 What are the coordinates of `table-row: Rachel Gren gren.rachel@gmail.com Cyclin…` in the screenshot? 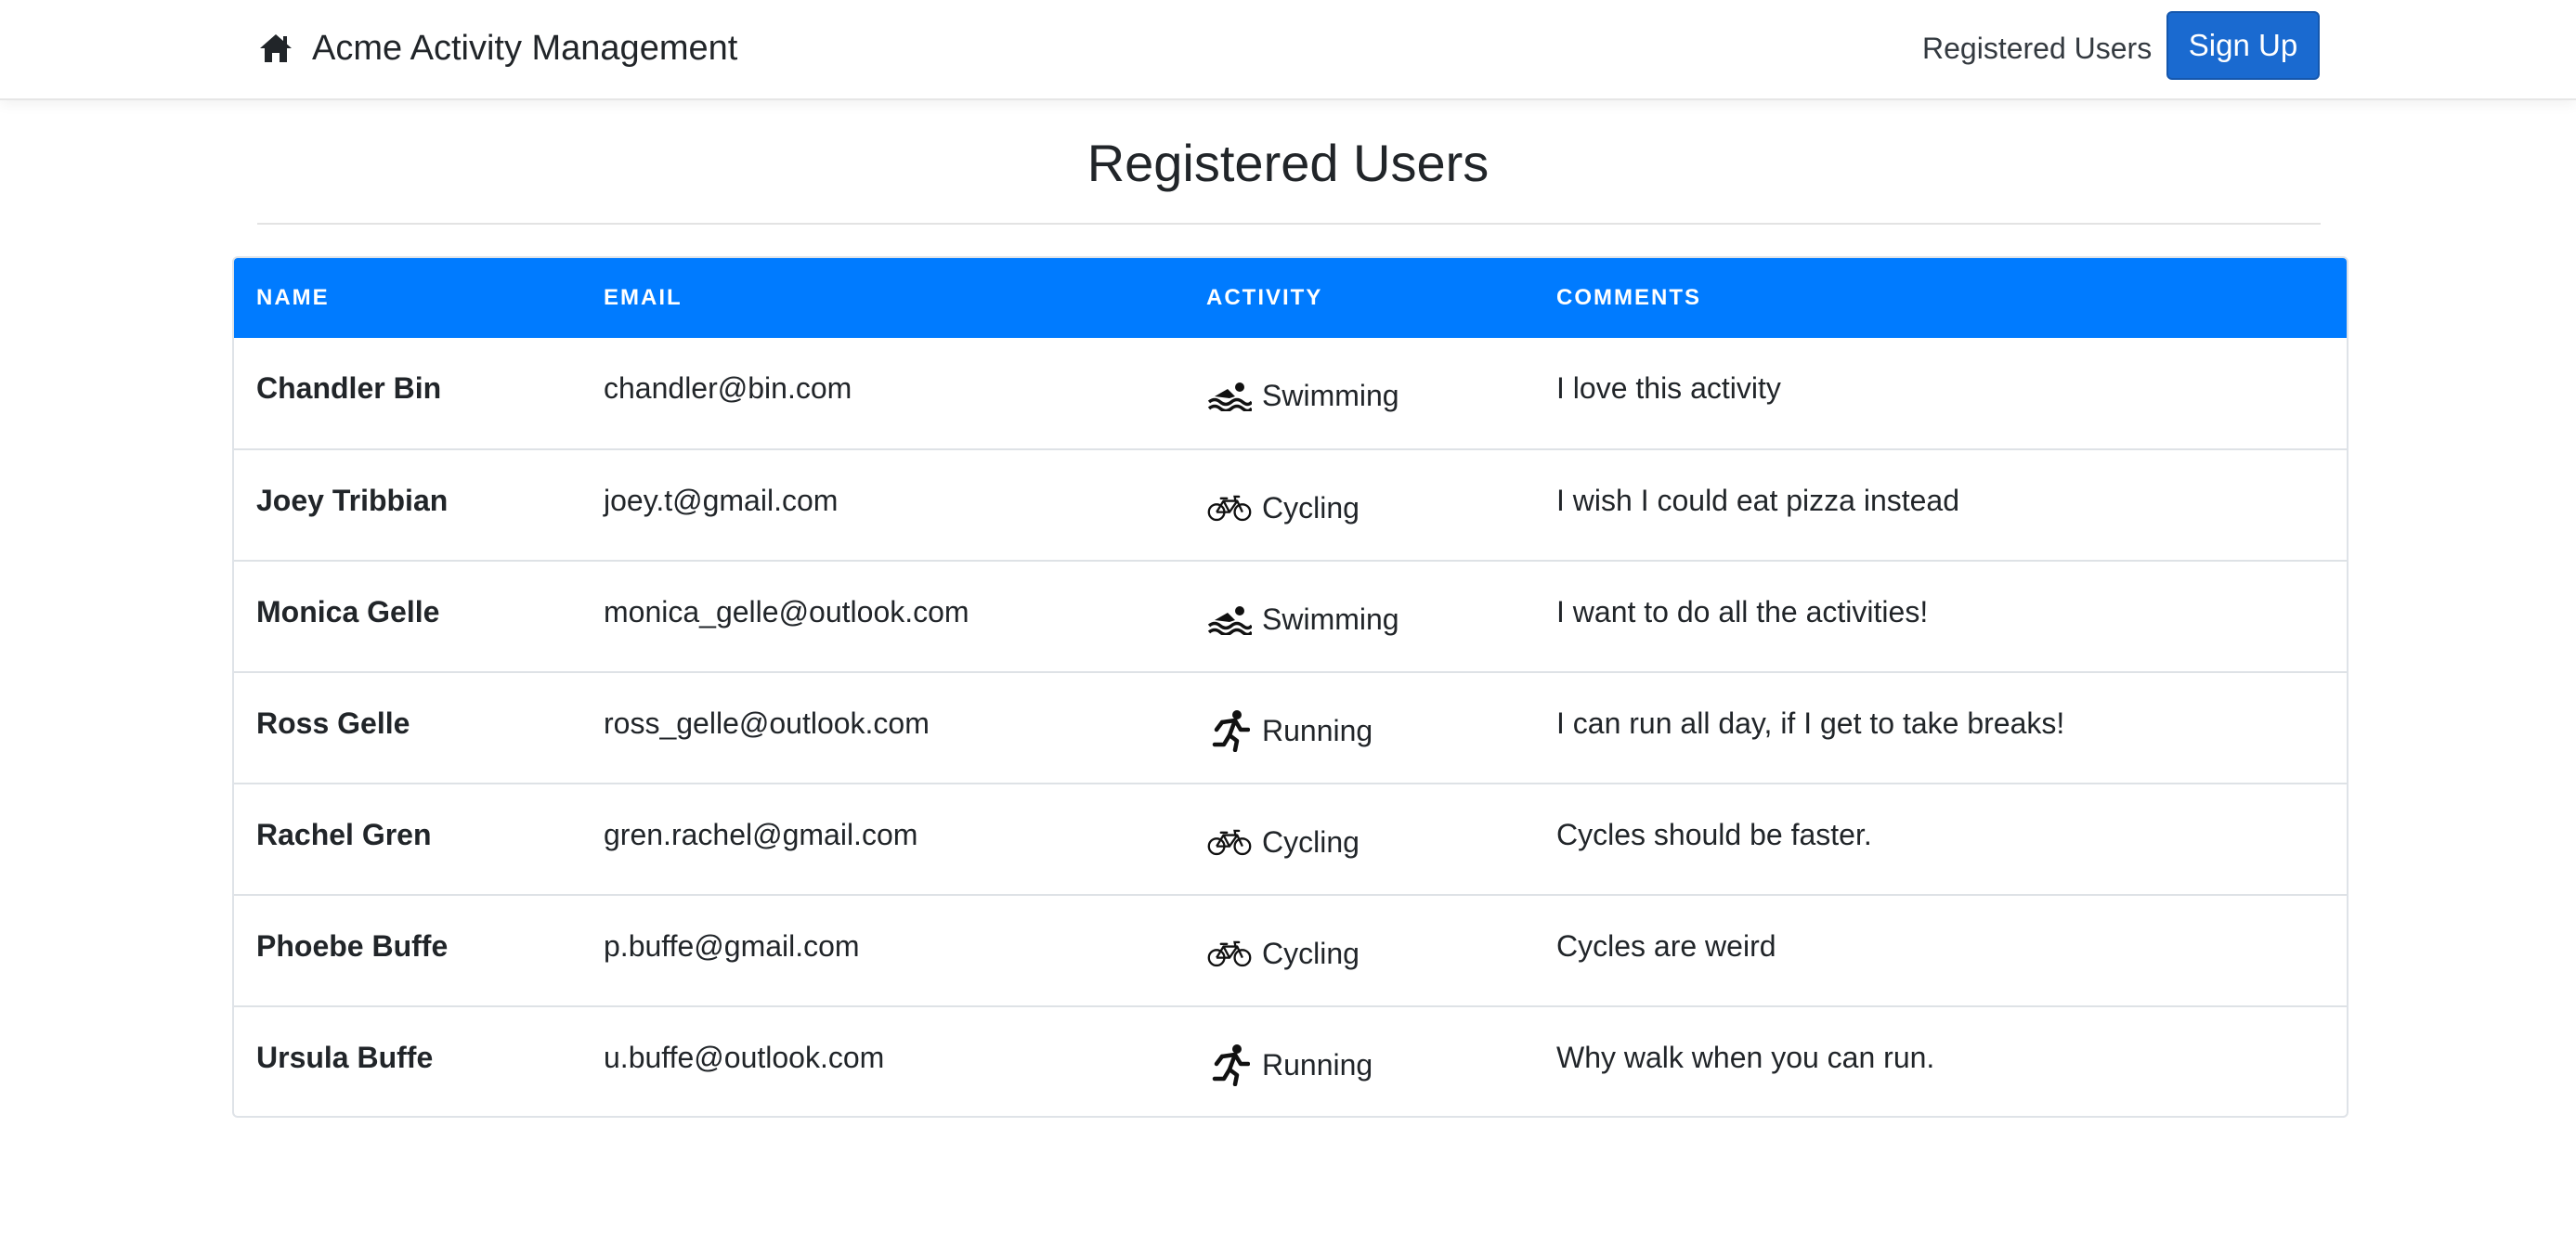 It's located at (1290, 839).